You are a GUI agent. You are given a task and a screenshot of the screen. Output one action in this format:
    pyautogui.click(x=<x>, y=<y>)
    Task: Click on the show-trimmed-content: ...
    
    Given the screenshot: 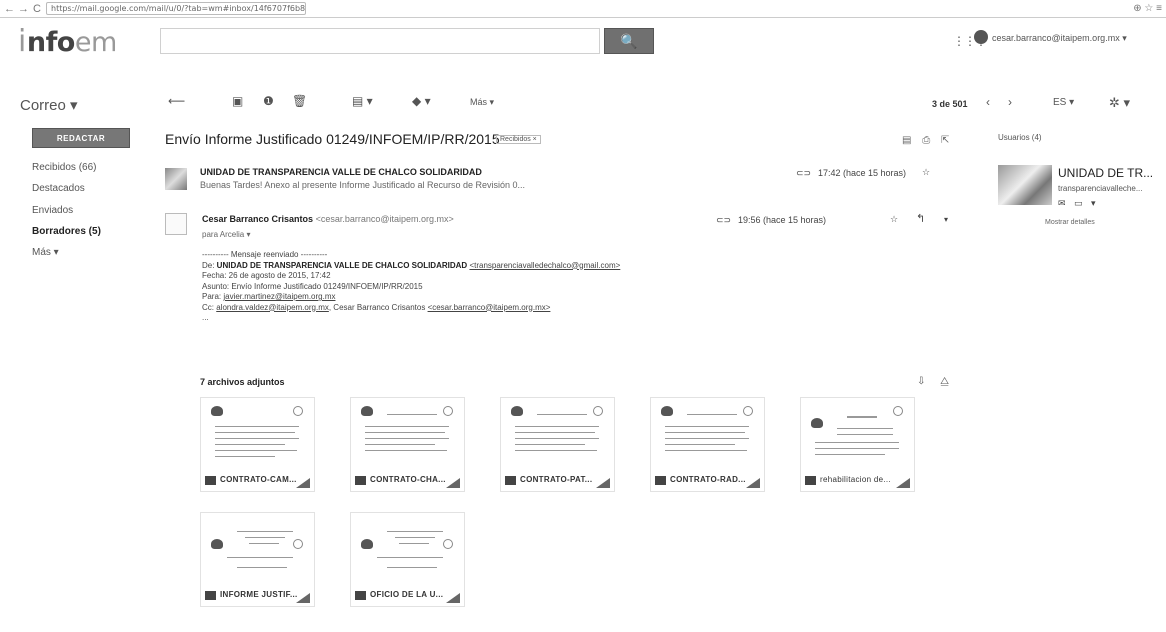 What is the action you would take?
    pyautogui.click(x=411, y=318)
    